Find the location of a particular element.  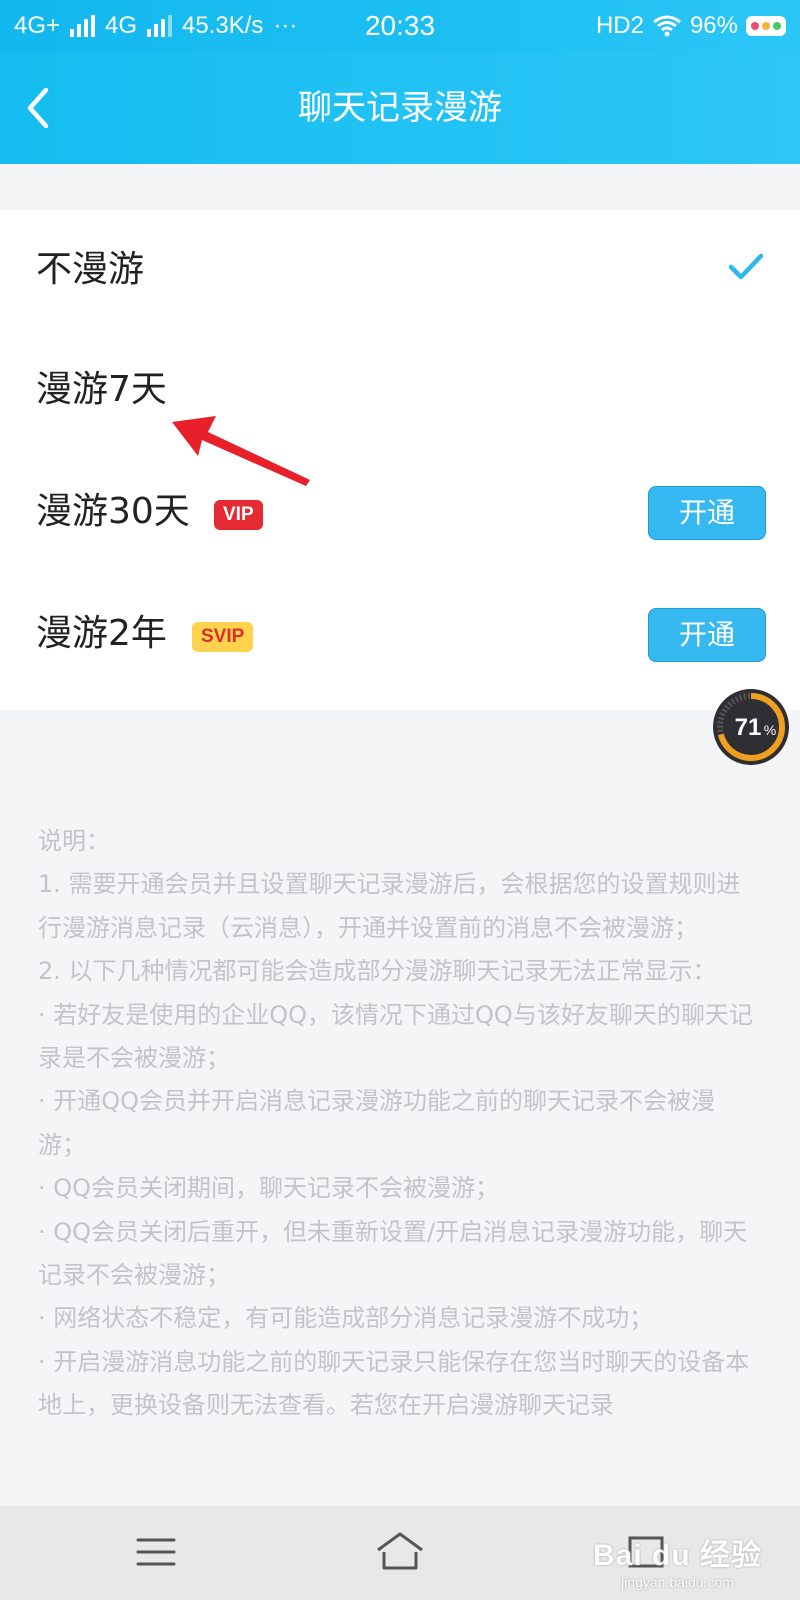

open-svip-button: 开通 is located at coordinates (707, 635).